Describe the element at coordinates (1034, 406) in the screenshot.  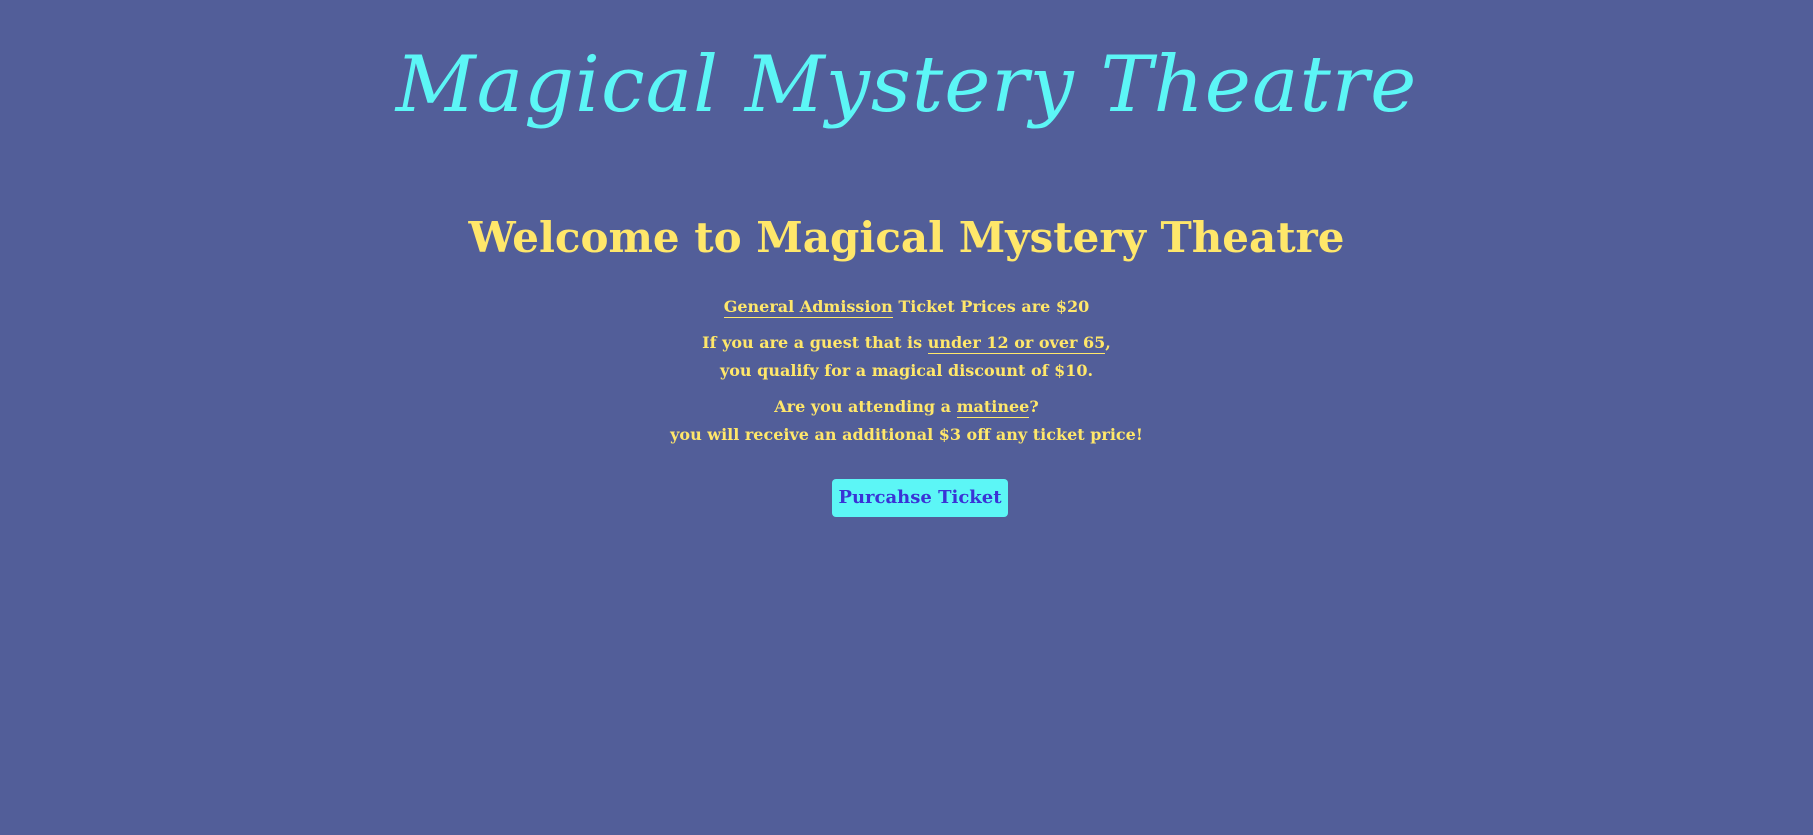
I see `matinee-line1-suffix: ?` at that location.